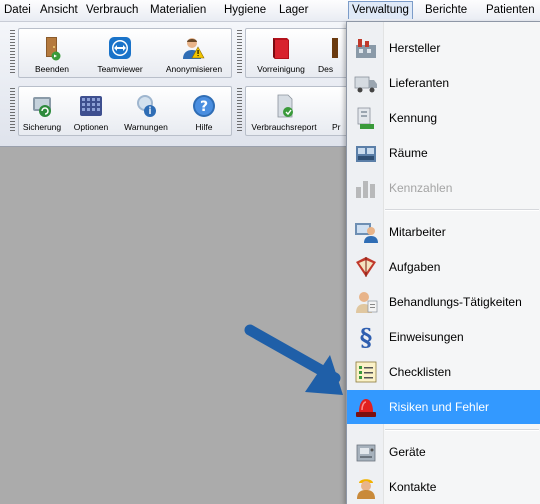 Image resolution: width=540 pixels, height=504 pixels. I want to click on menu-item-kontakte: Kontakte, so click(443, 487).